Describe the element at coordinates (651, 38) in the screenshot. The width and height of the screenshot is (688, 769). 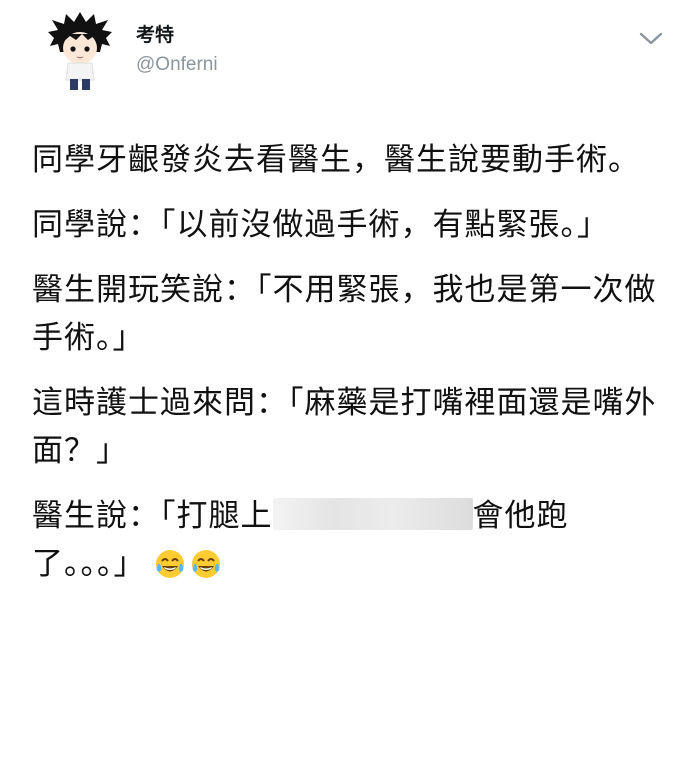
I see `chevron-down-icon` at that location.